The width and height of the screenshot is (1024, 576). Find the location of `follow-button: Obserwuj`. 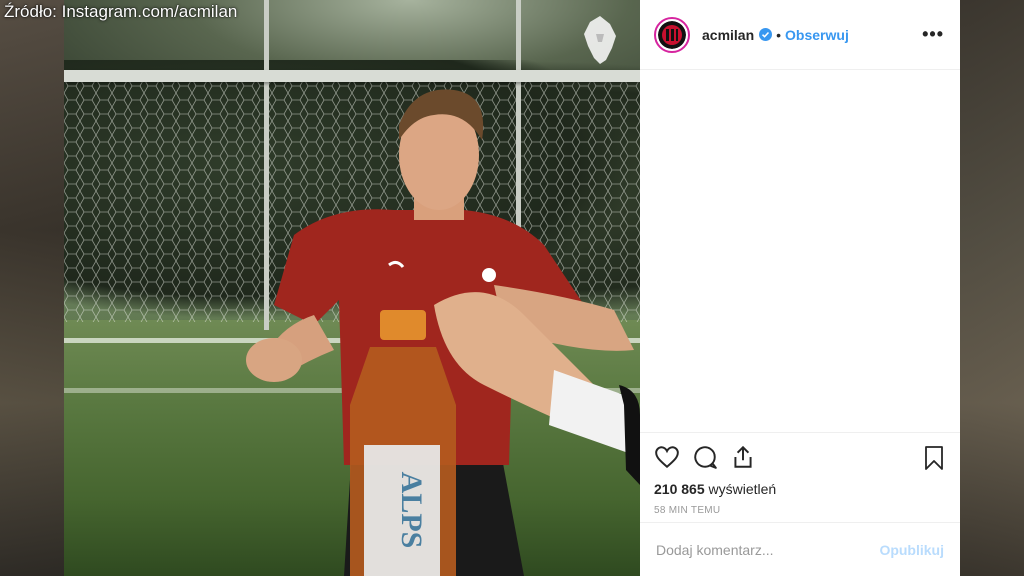

follow-button: Obserwuj is located at coordinates (817, 35).